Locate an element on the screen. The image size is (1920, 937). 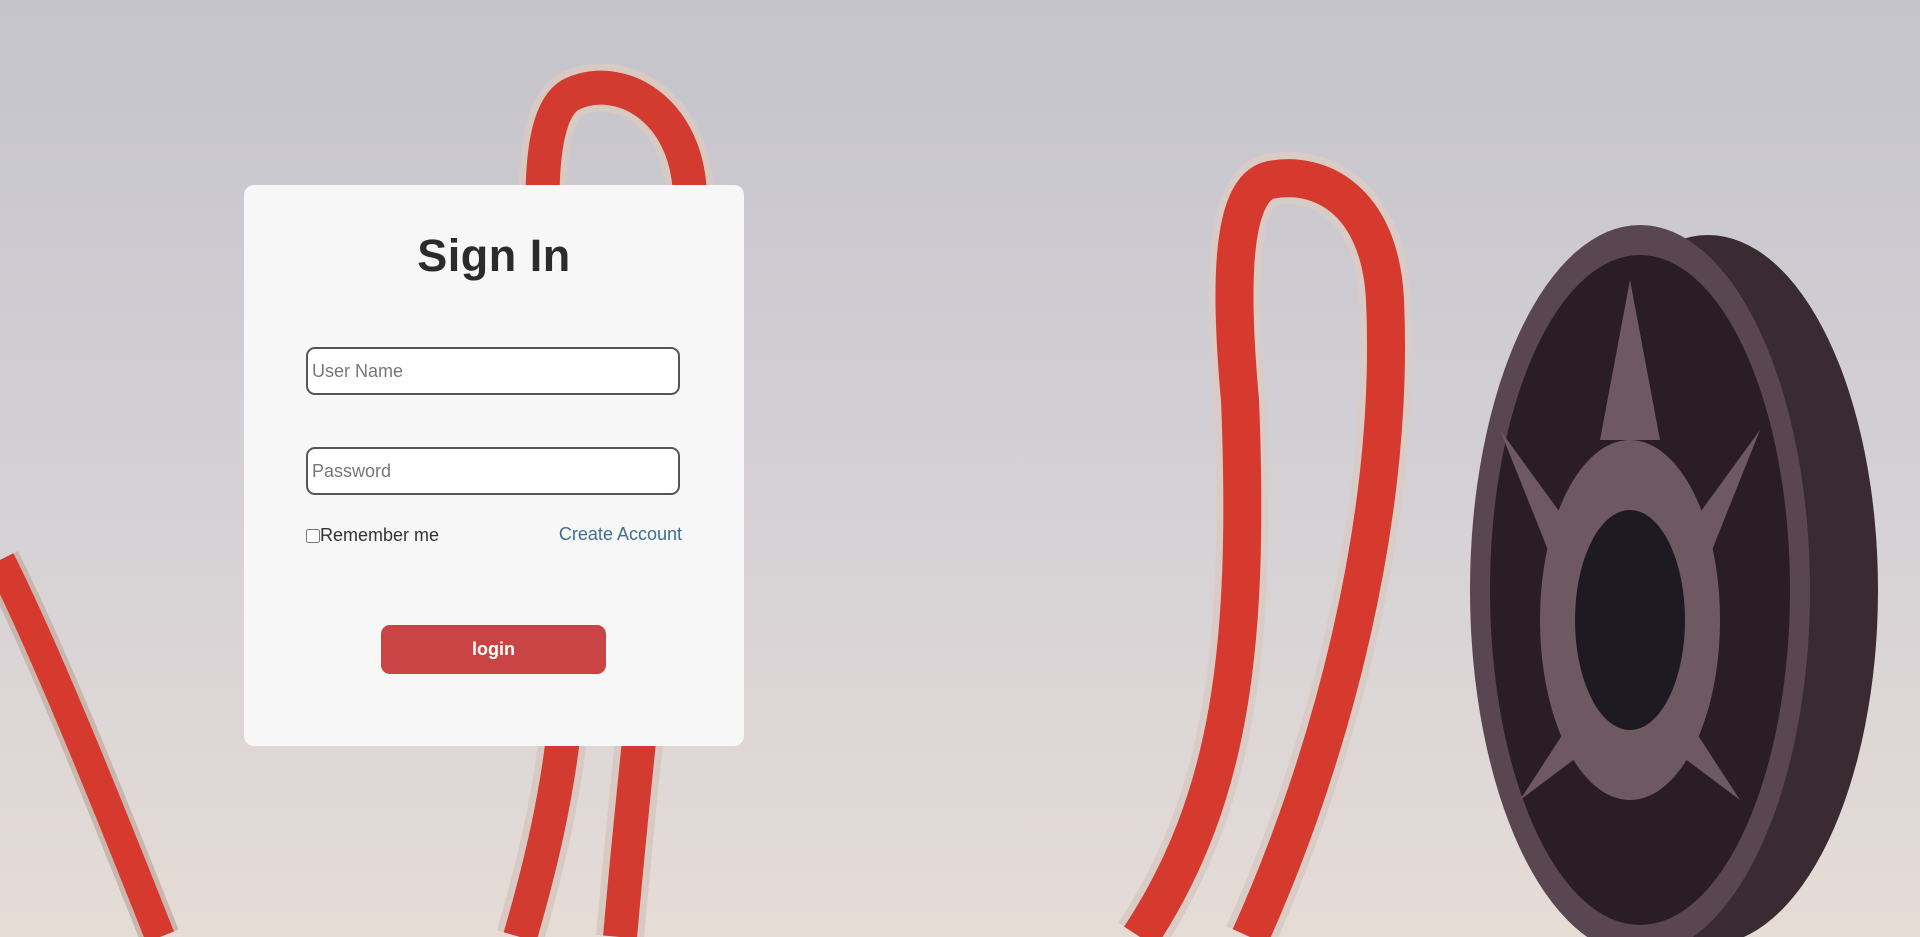
create-account-link: Create Account is located at coordinates (620, 534).